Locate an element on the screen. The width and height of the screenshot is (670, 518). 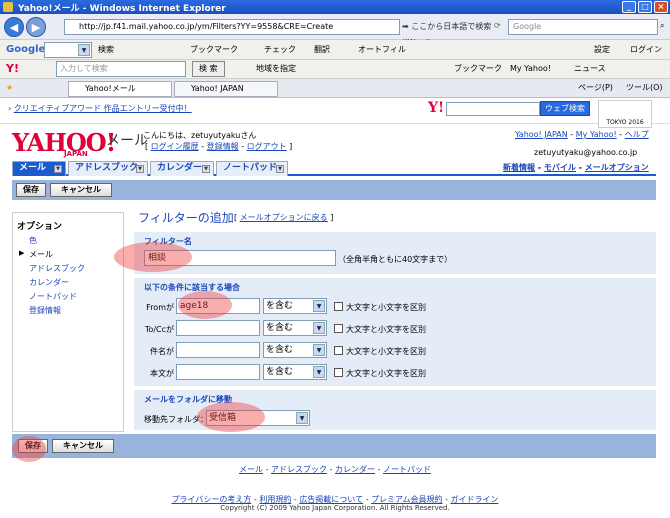
favorites-star-icon: ★ is located at coordinates (9, 88).